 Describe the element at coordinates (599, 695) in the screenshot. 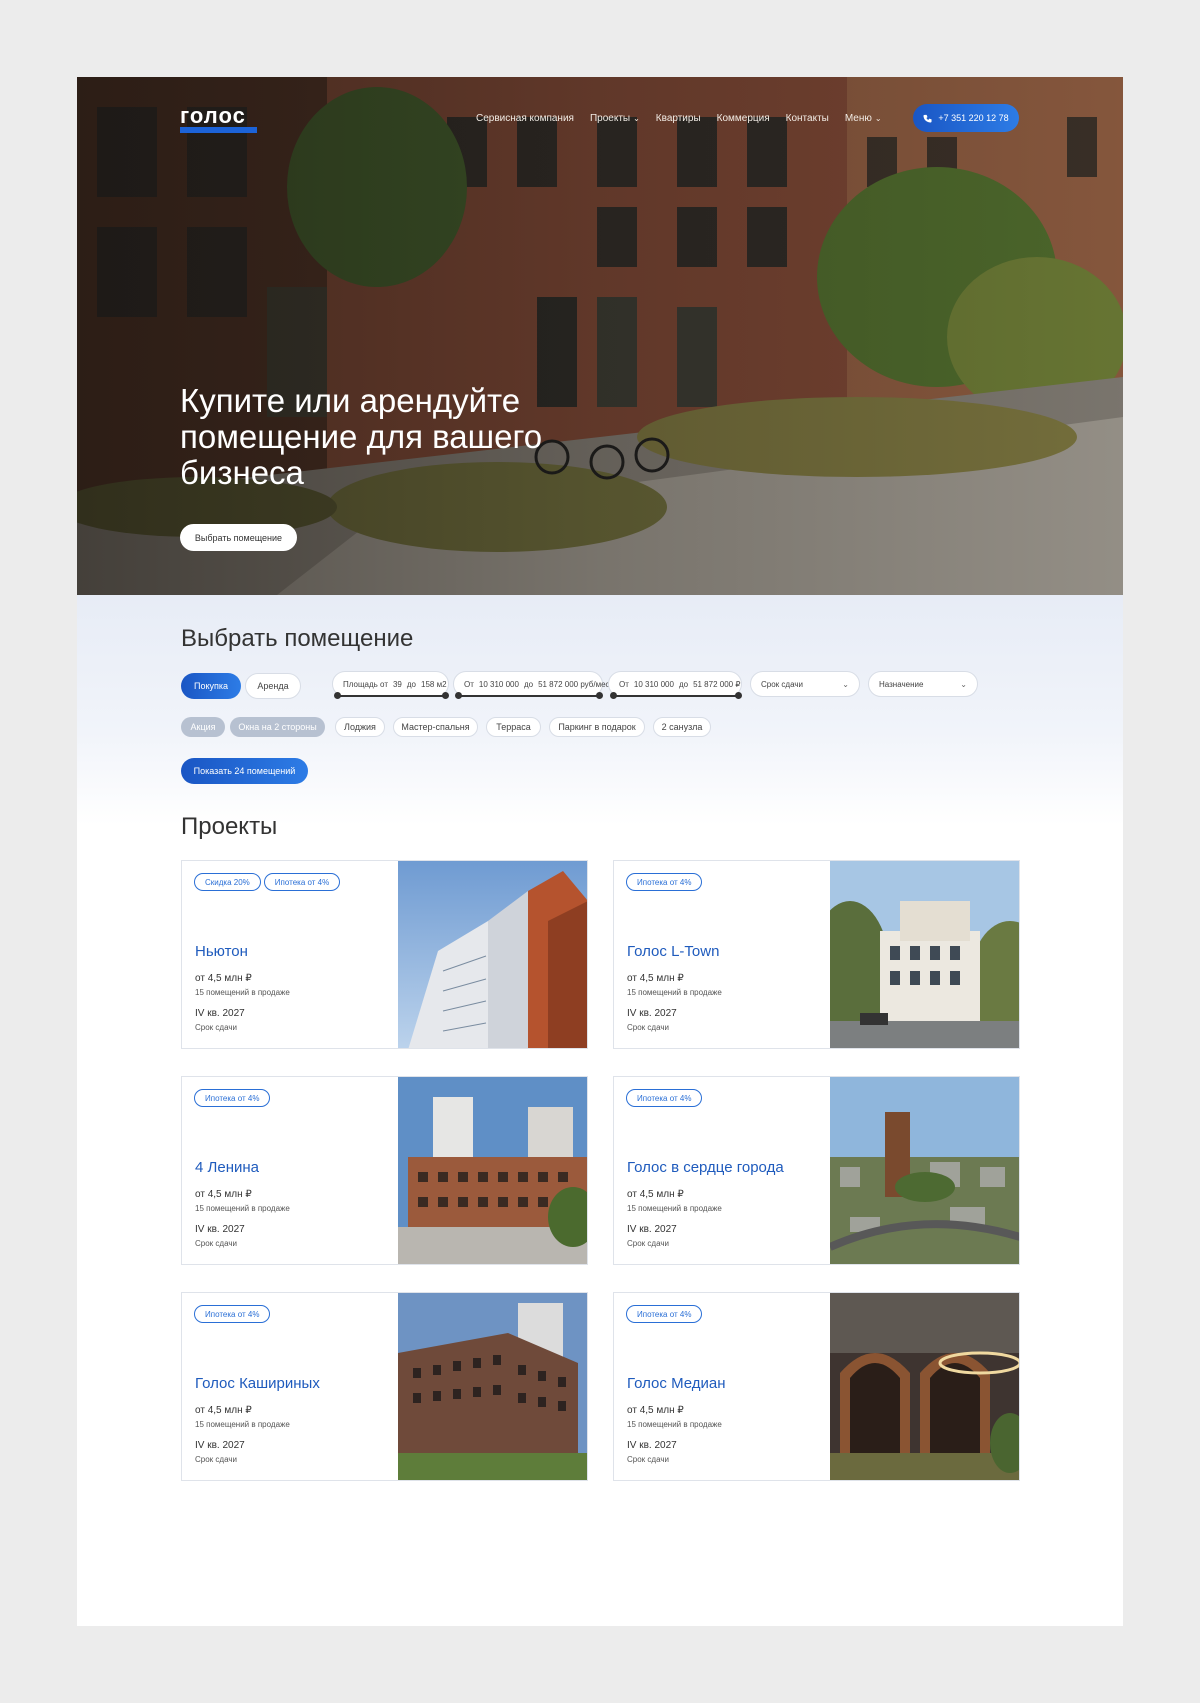

I see `rent-slider-max-handle` at that location.